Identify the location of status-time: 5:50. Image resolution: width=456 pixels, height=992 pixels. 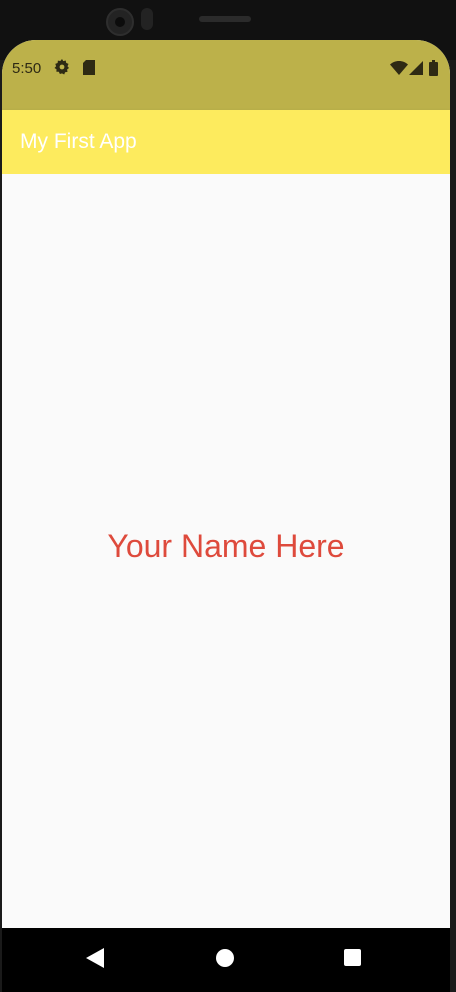
(27, 68).